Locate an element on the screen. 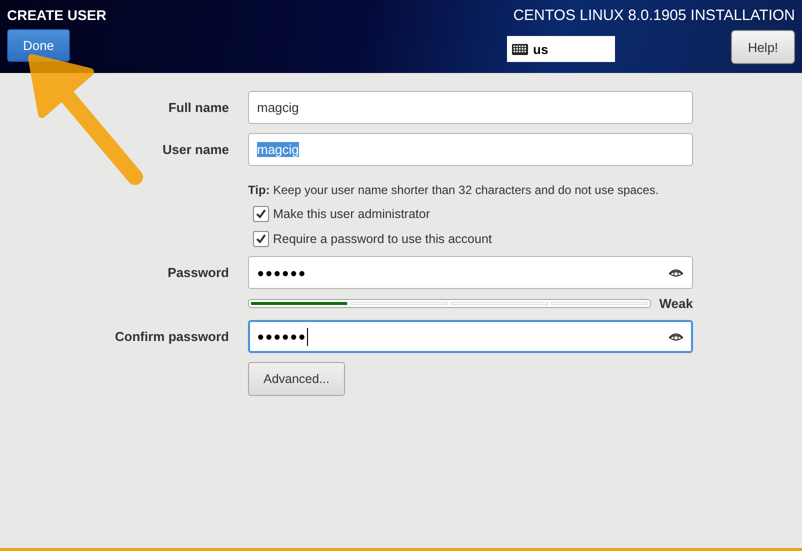 The image size is (802, 551). password-field: ●●●●●● is located at coordinates (470, 272).